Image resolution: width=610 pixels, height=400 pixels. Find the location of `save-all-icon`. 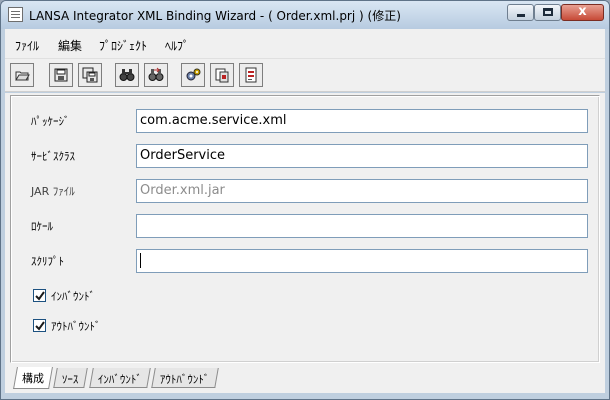

save-all-icon is located at coordinates (90, 75).